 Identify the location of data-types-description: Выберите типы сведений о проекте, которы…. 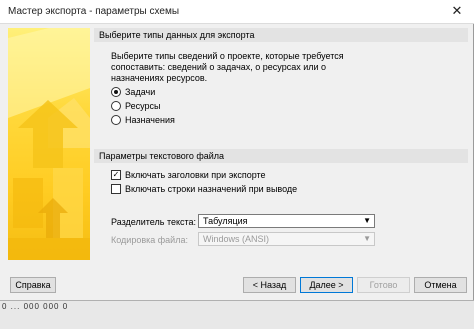
(227, 67).